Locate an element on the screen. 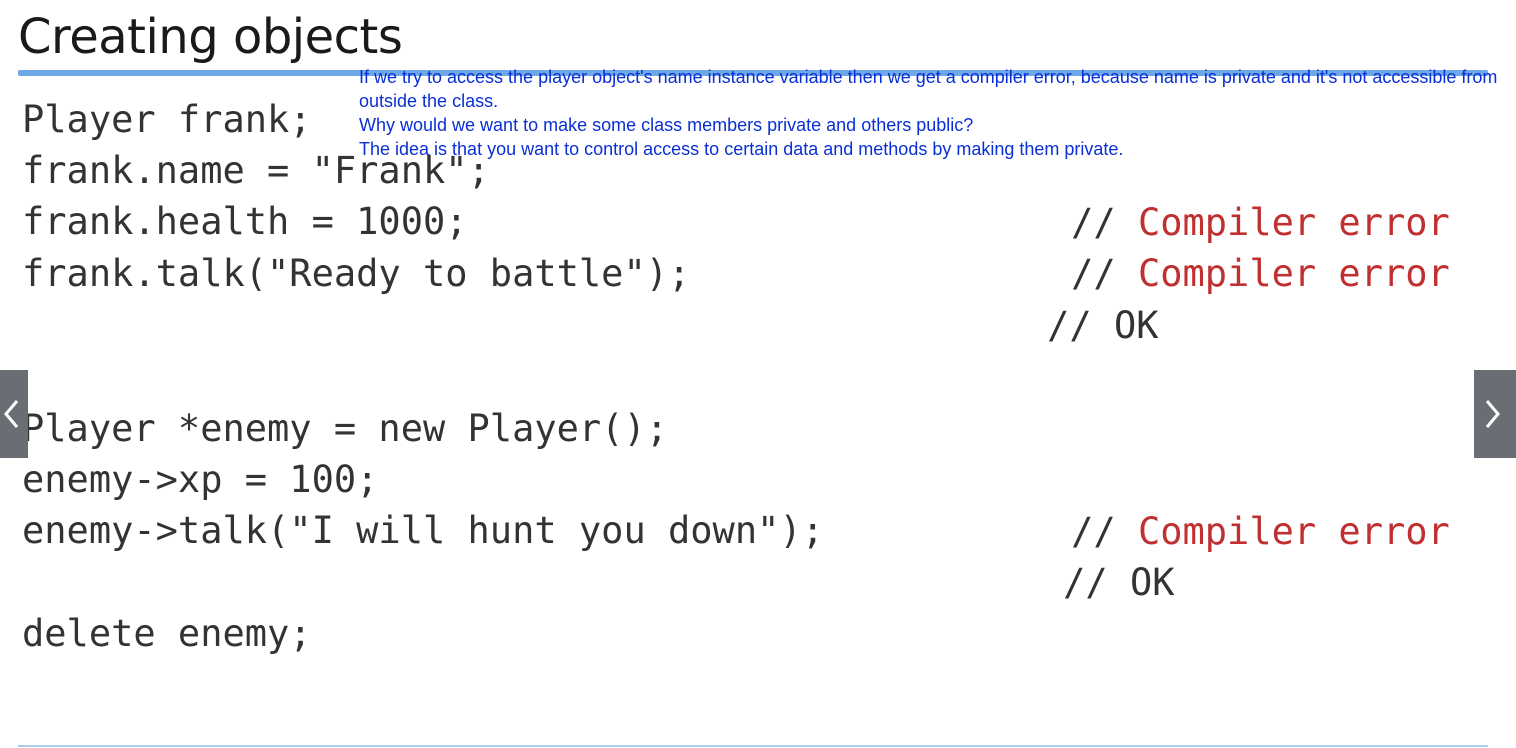  previous-slide-button is located at coordinates (14, 414).